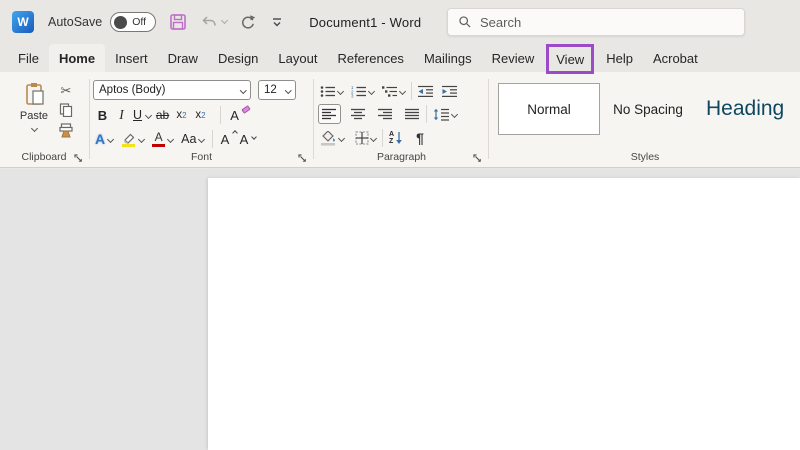 This screenshot has height=450, width=800. Describe the element at coordinates (225, 139) in the screenshot. I see `grow-font-glyph: A` at that location.